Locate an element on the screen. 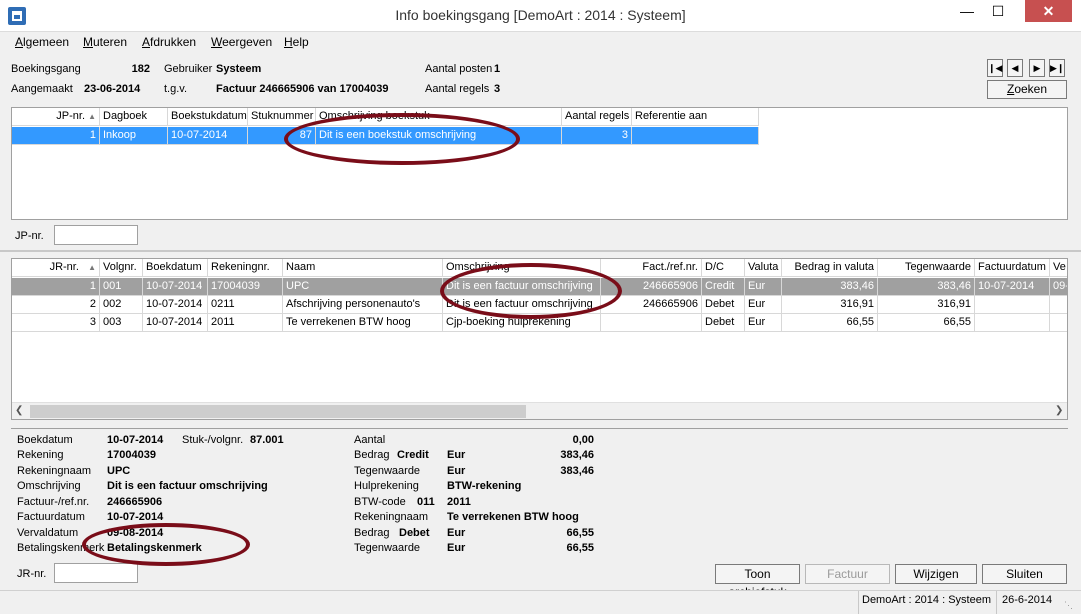 This screenshot has height=614, width=1081. rekeningnaam2-label: Rekeningnaam is located at coordinates (391, 517).